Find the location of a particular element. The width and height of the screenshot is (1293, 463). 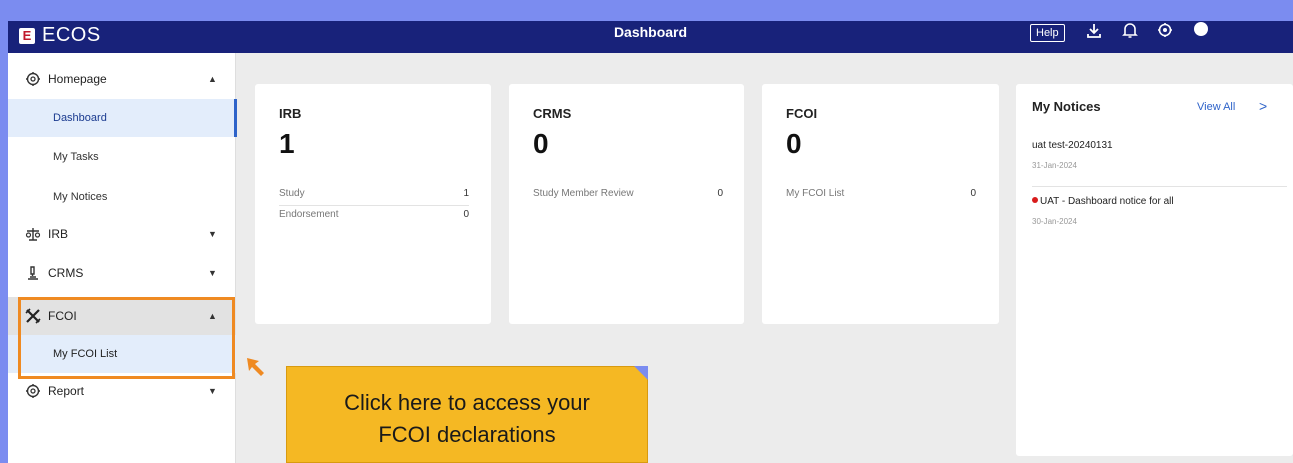

sidebar-group-label: IRB is located at coordinates (58, 234).